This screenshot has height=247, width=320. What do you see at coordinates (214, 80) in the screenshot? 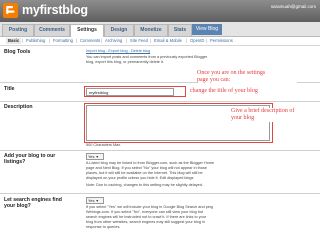
I see `annotation-line: page you can:` at bounding box center [214, 80].